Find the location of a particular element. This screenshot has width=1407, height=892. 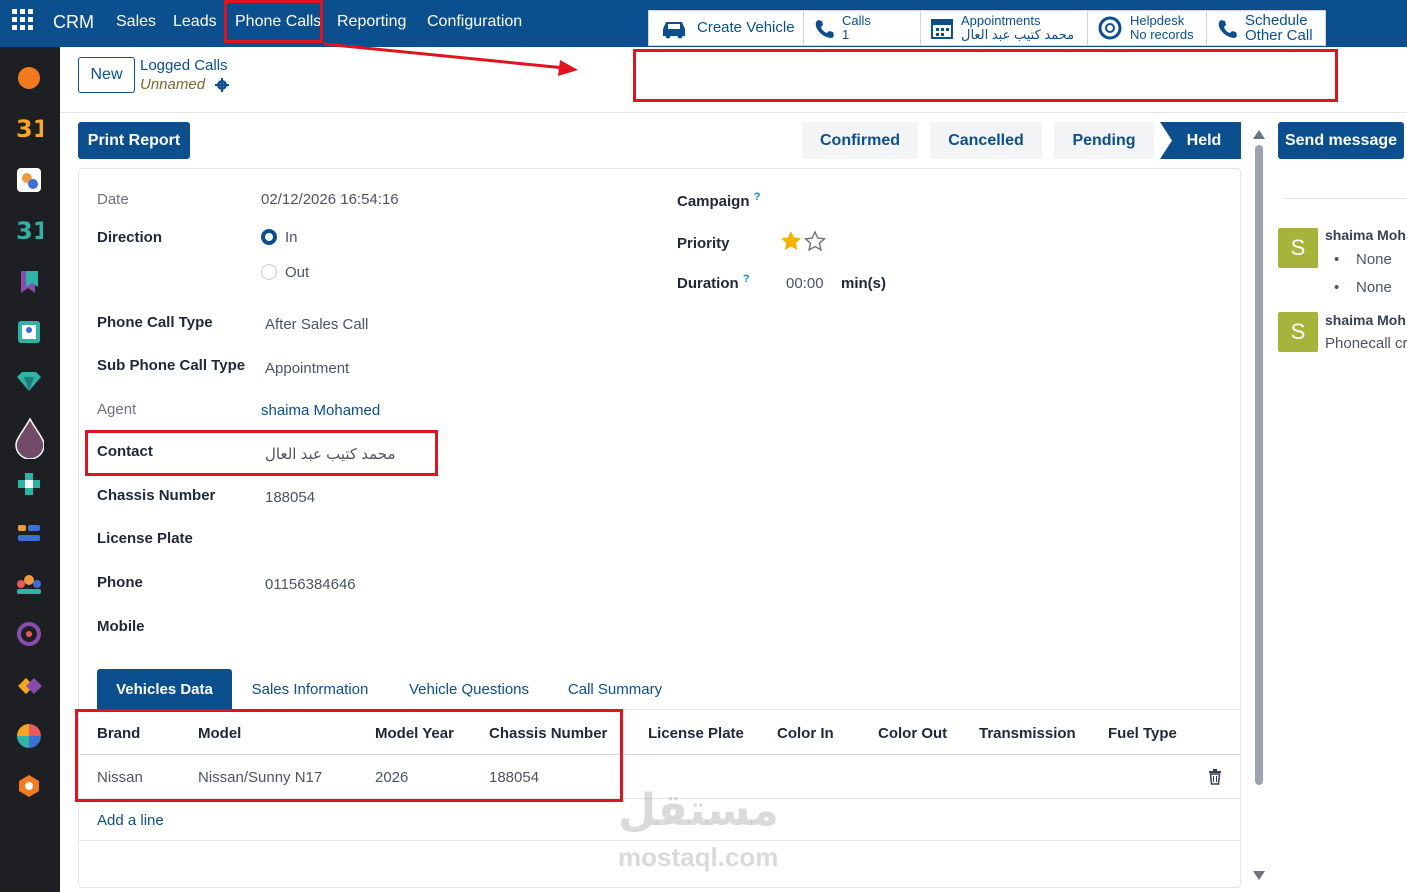

breadcrumb-logged-calls: Logged Calls is located at coordinates (184, 65).